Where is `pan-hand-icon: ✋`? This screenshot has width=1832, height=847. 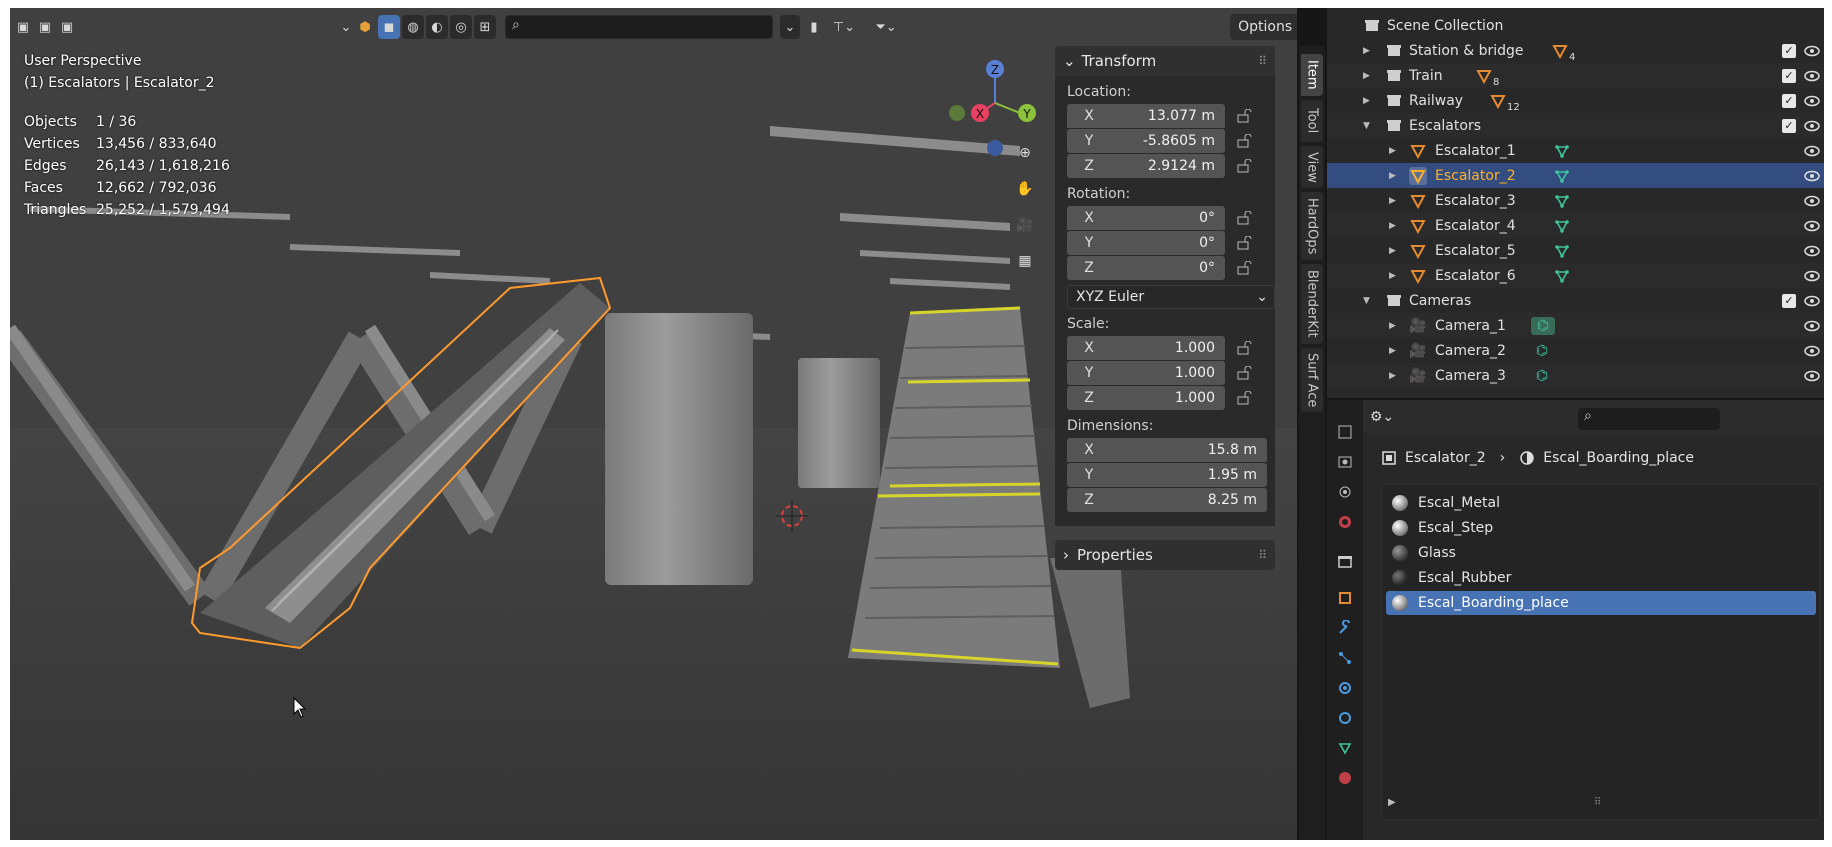
pan-hand-icon: ✋ is located at coordinates (1025, 189).